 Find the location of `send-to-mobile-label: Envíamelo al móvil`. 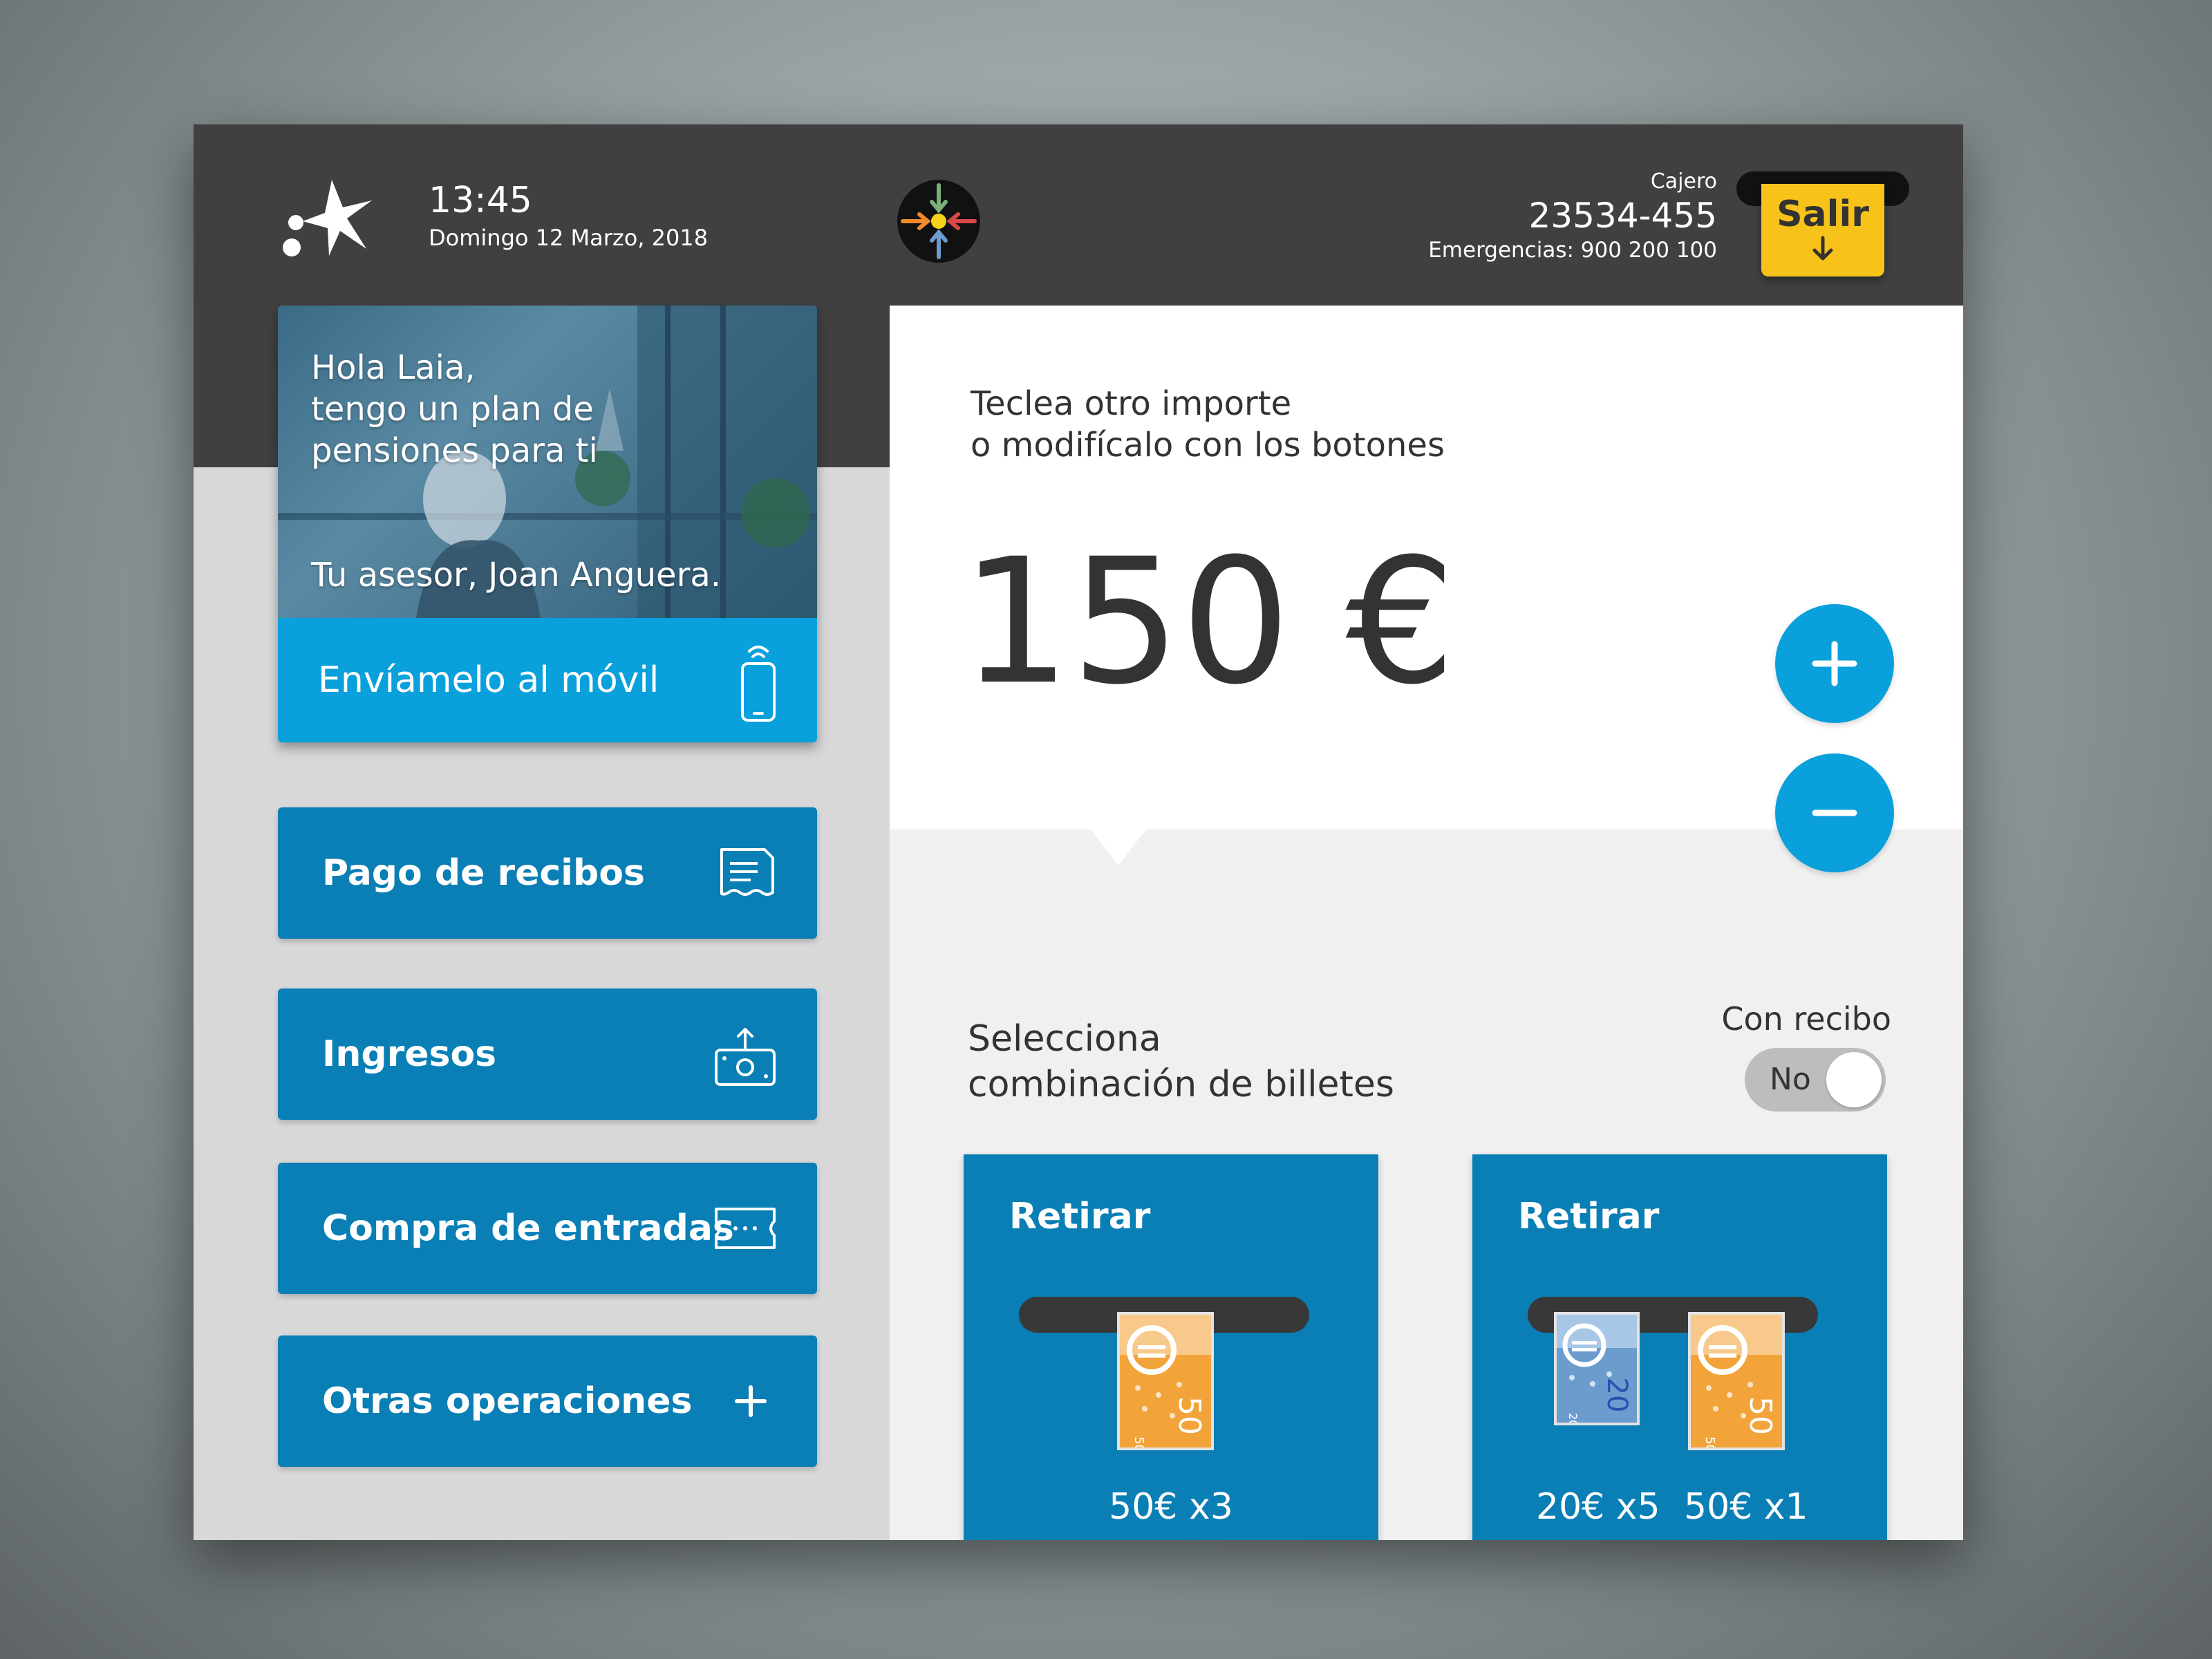

send-to-mobile-label: Envíamelo al móvil is located at coordinates (488, 680).